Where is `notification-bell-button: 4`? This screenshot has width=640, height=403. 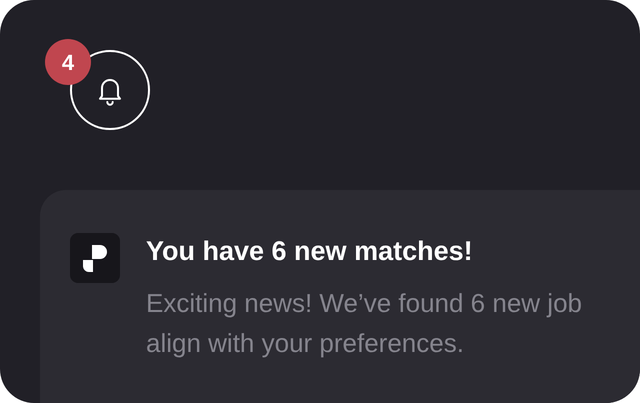
notification-bell-button: 4 is located at coordinates (97, 84).